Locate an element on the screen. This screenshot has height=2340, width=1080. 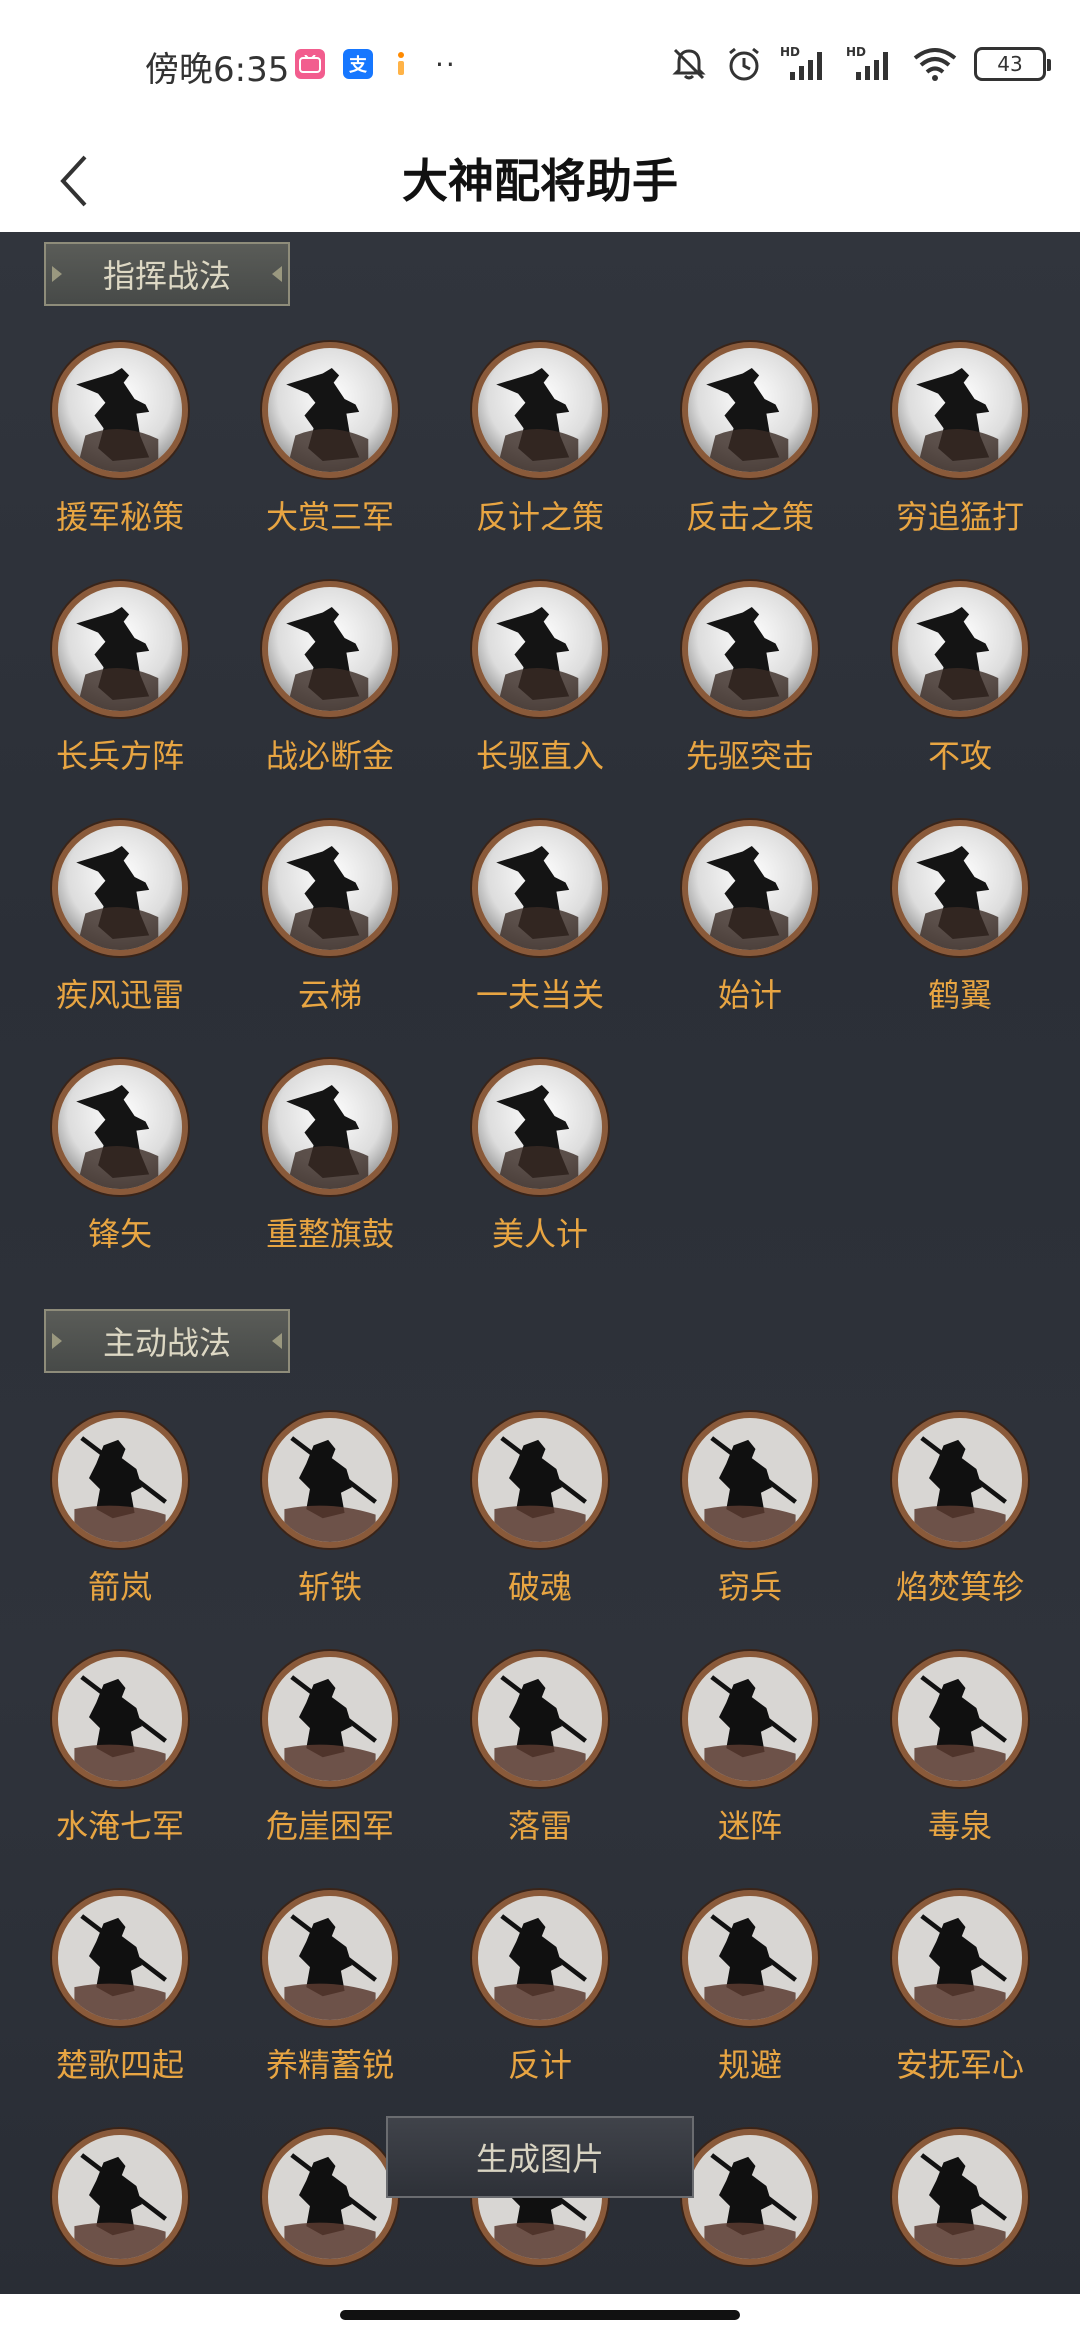
skill-label: 锋矢 is located at coordinates (119, 1234).